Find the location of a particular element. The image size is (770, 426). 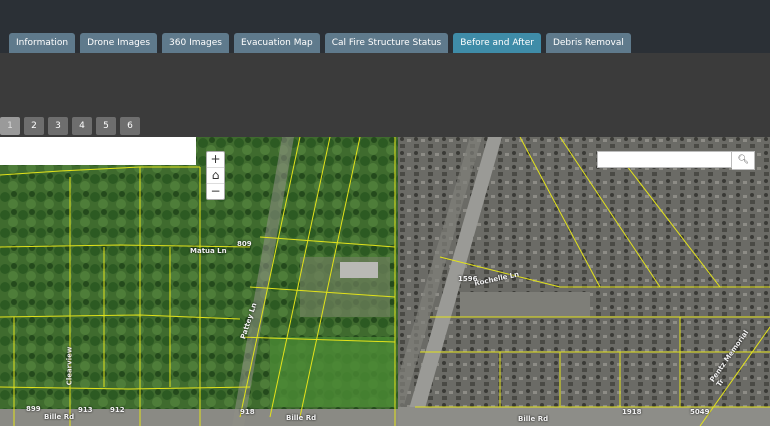

page-1-button: 1 is located at coordinates (10, 126).